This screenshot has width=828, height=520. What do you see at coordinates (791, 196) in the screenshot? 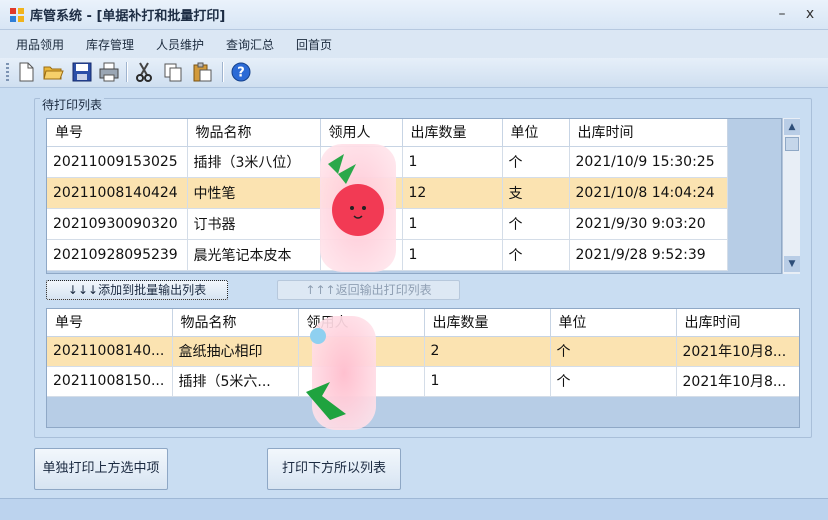
I see `vertical-scrollbar: ▲ ▼` at bounding box center [791, 196].